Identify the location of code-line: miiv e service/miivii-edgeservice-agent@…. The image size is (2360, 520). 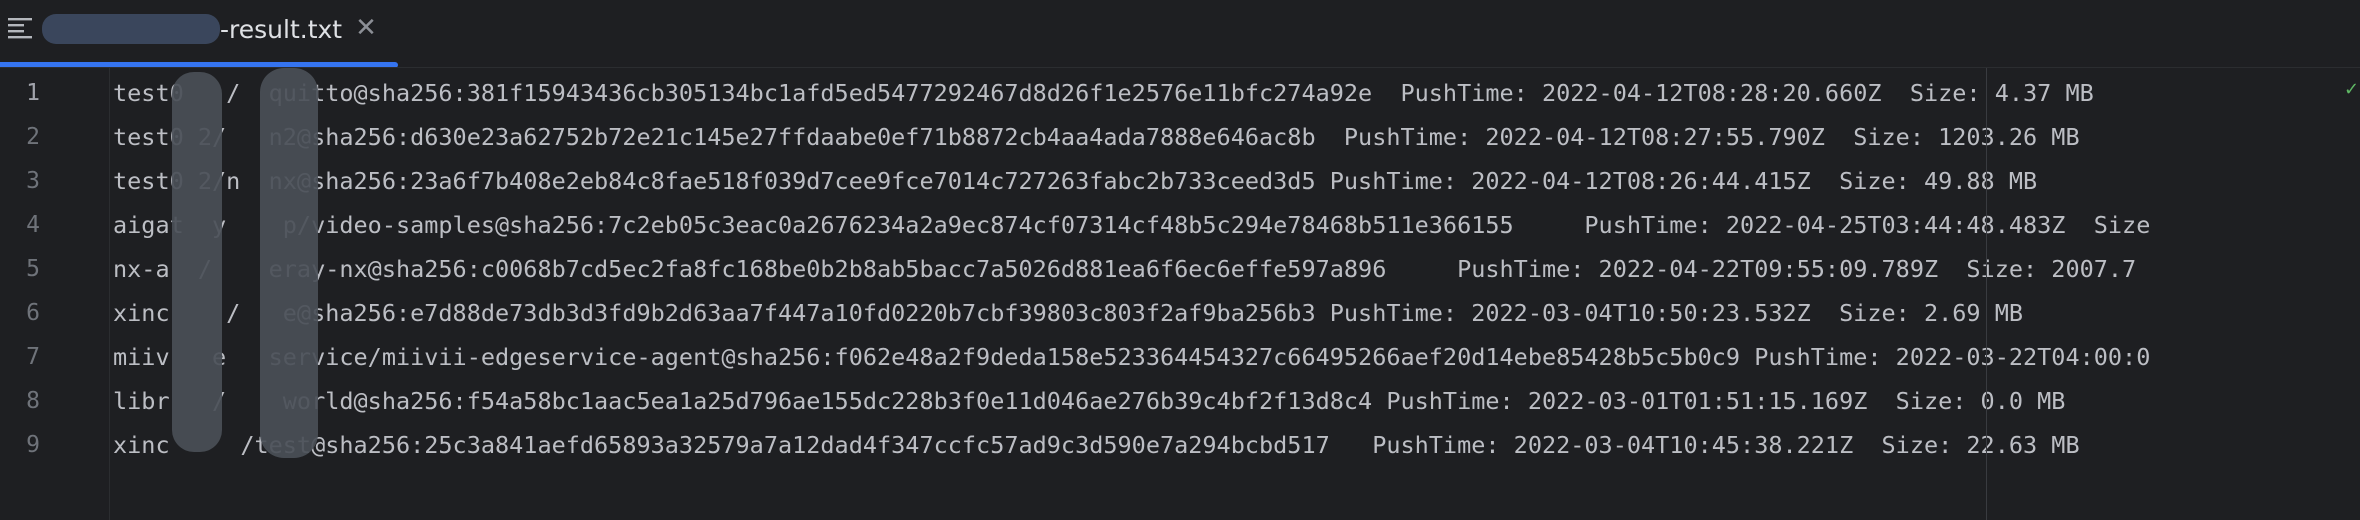
(1131, 357).